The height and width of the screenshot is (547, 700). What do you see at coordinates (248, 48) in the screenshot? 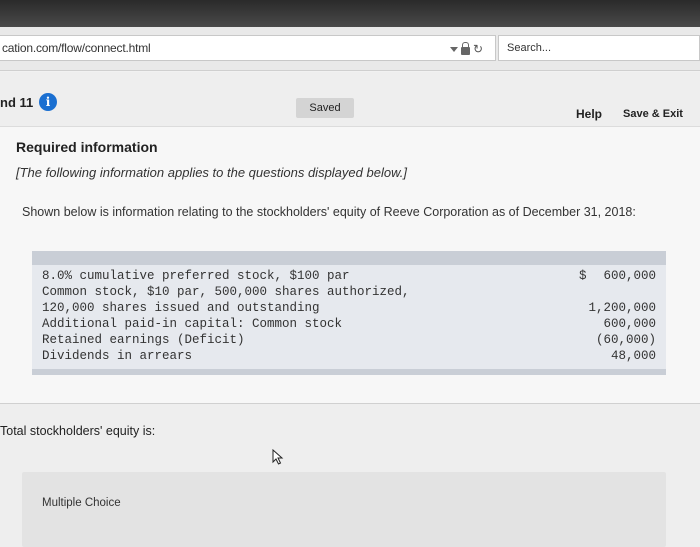
I see `url-field: cation.com/flow/connect.html` at bounding box center [248, 48].